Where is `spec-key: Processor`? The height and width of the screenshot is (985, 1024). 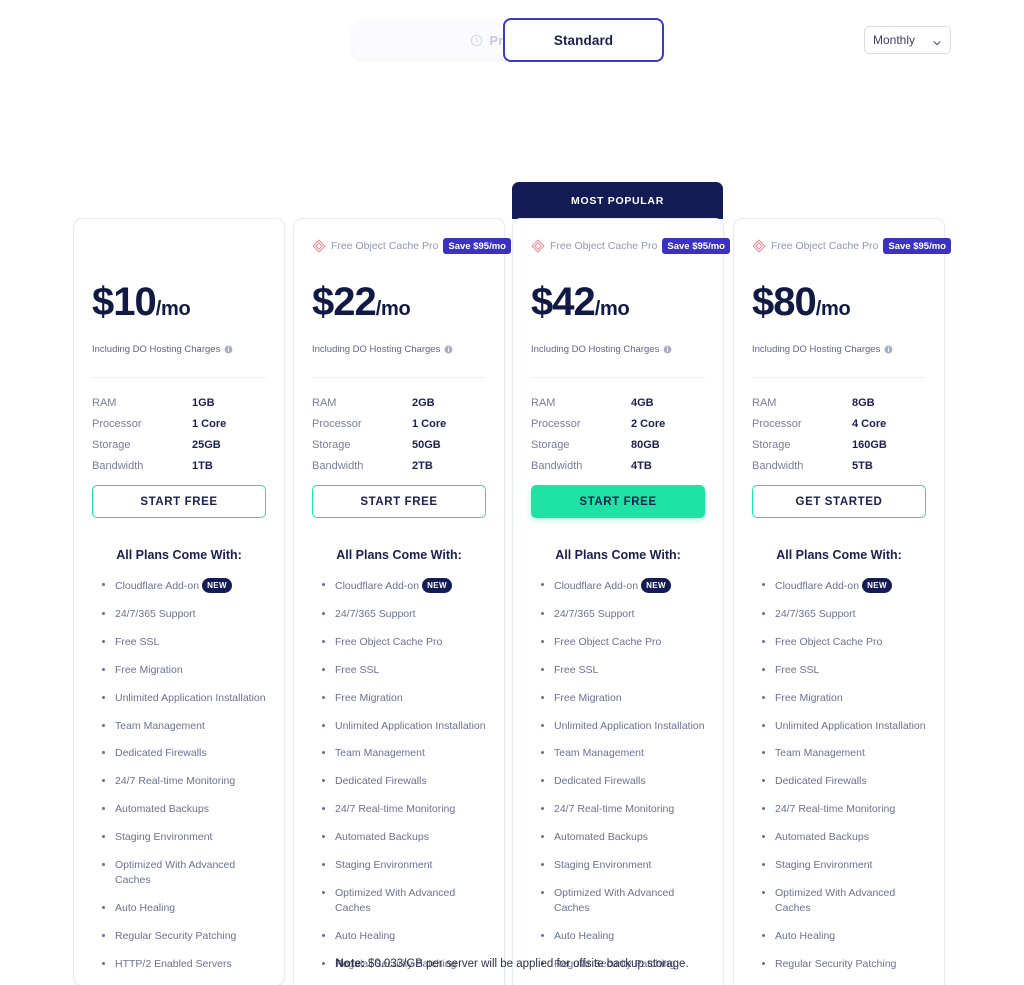
spec-key: Processor is located at coordinates (337, 424).